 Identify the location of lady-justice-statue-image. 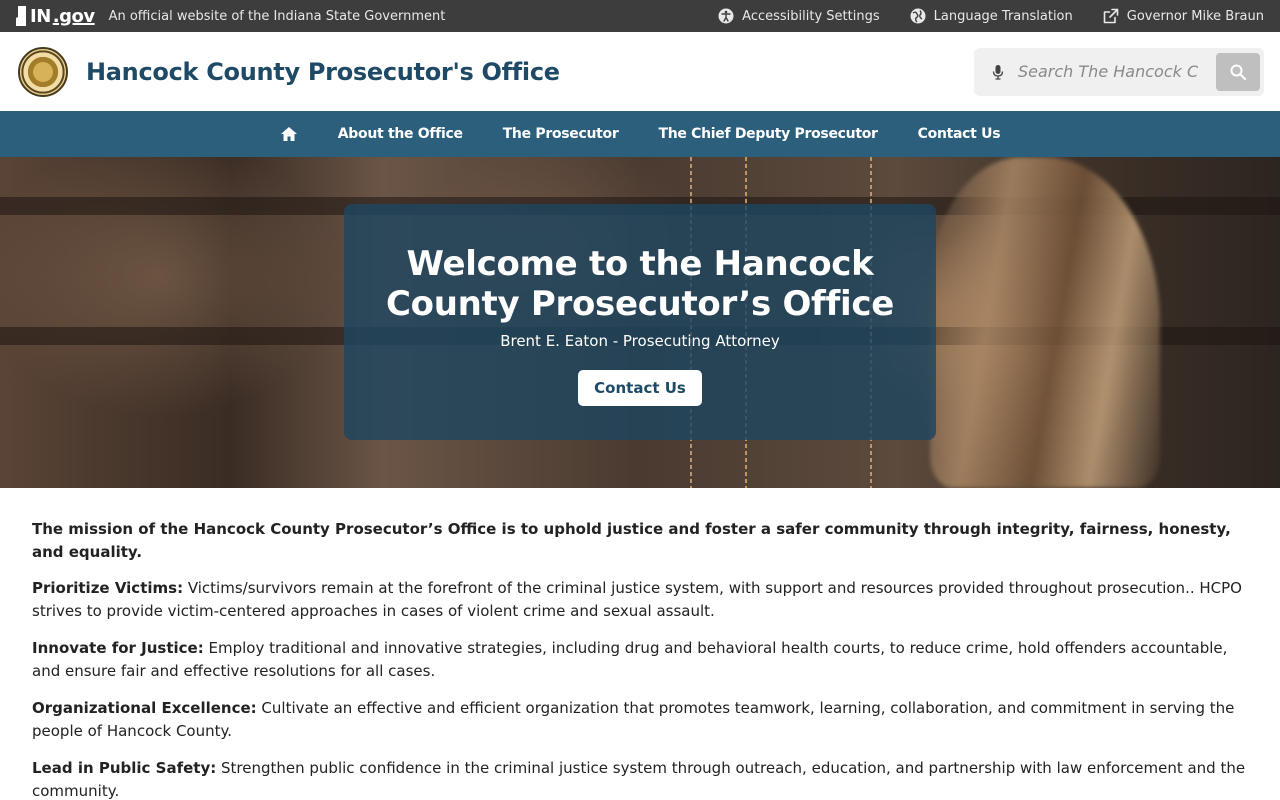
(1045, 322).